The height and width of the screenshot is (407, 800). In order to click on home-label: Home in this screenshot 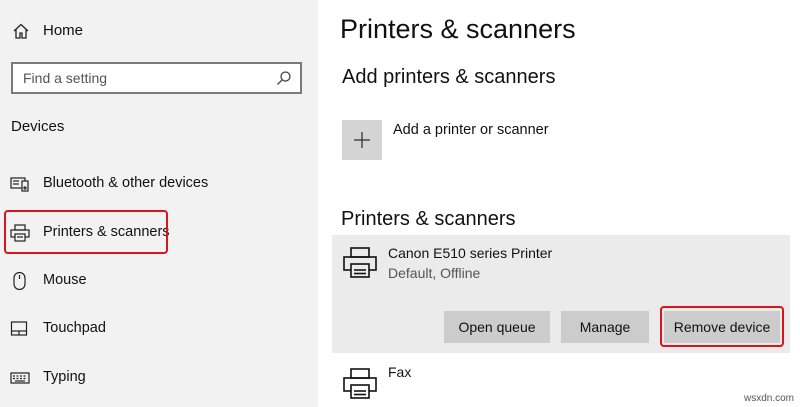, I will do `click(63, 30)`.